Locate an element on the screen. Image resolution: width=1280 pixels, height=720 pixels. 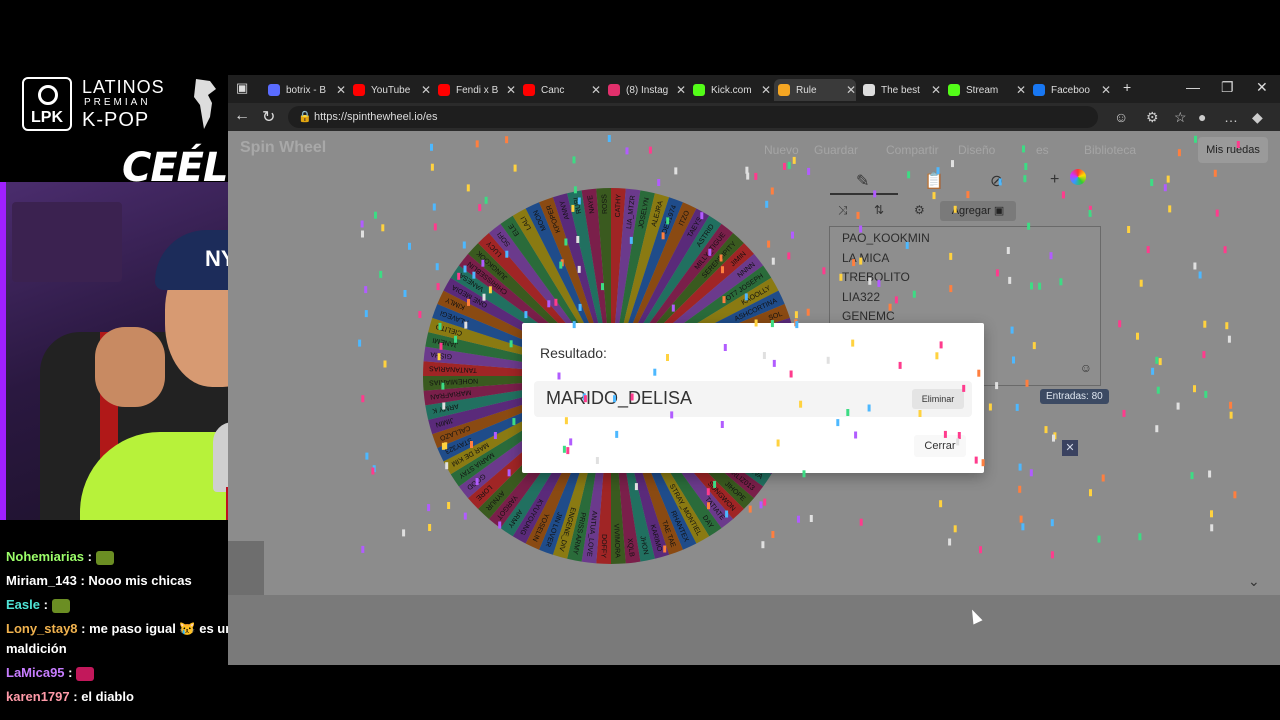
favorites-icon: ☆ is located at coordinates (1180, 117).